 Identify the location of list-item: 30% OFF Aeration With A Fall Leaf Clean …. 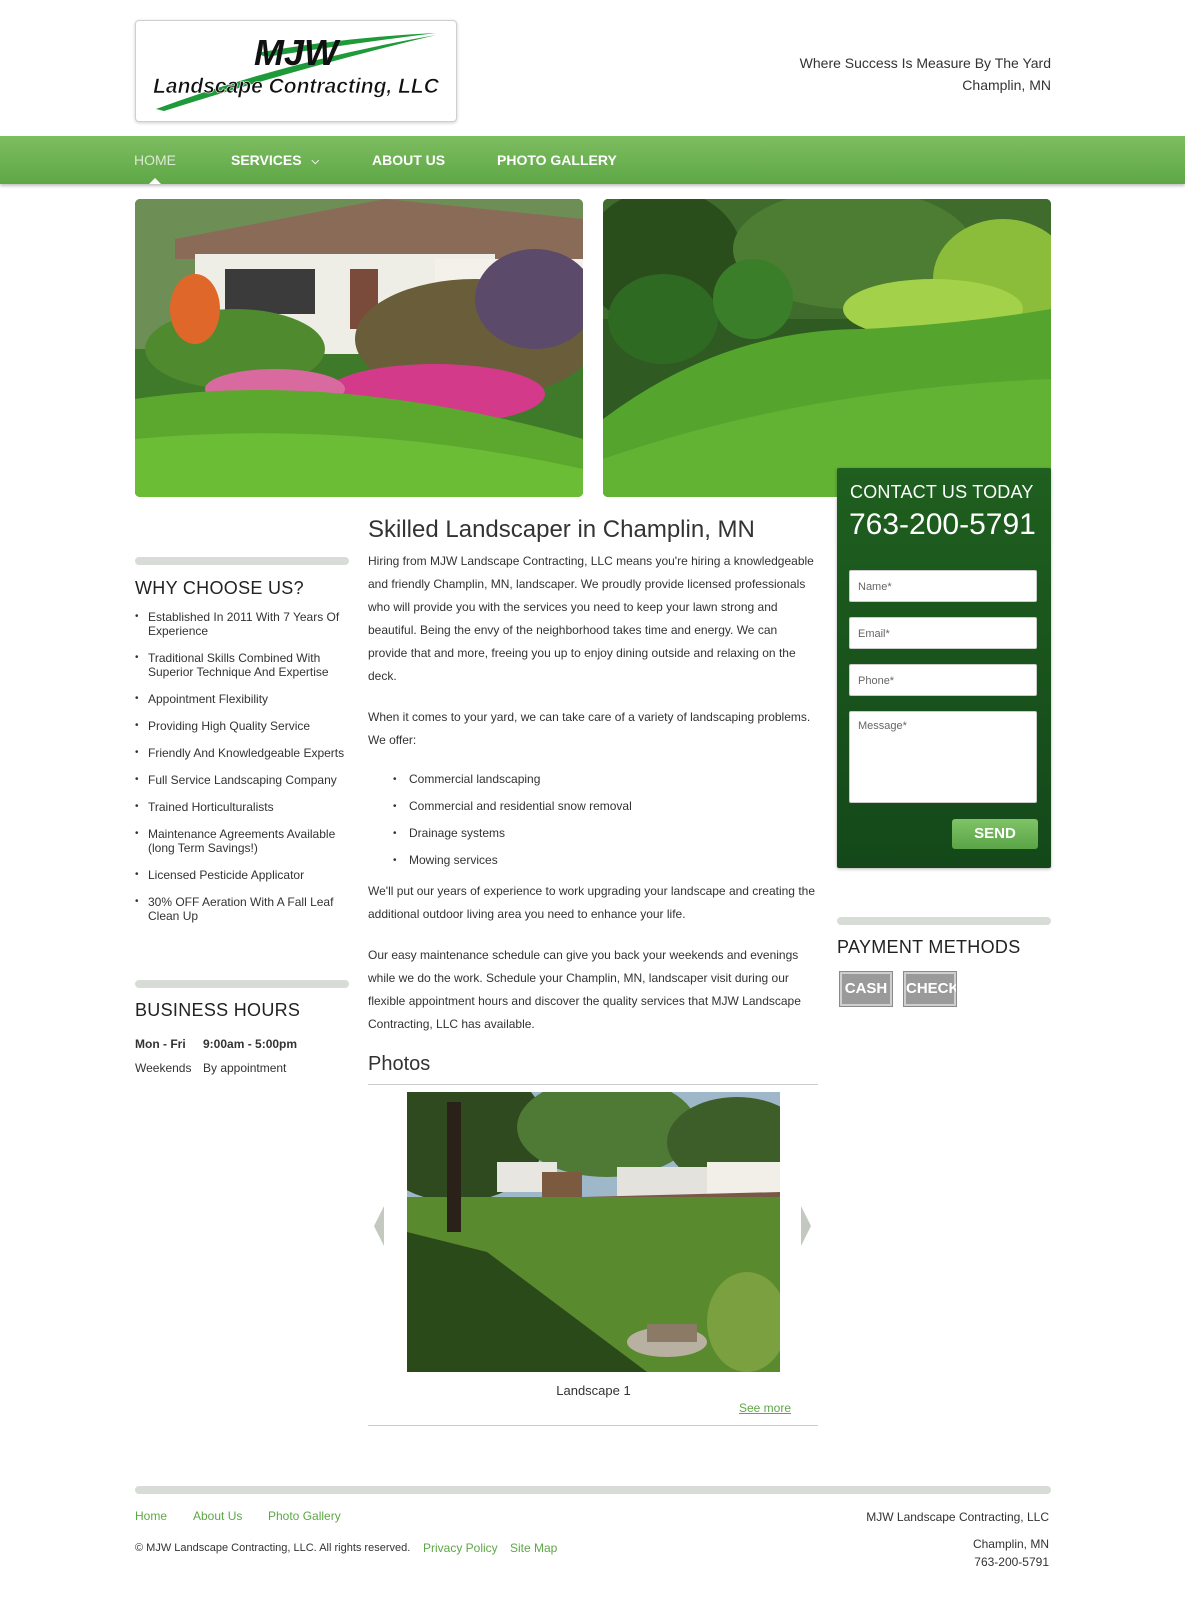
(242, 909).